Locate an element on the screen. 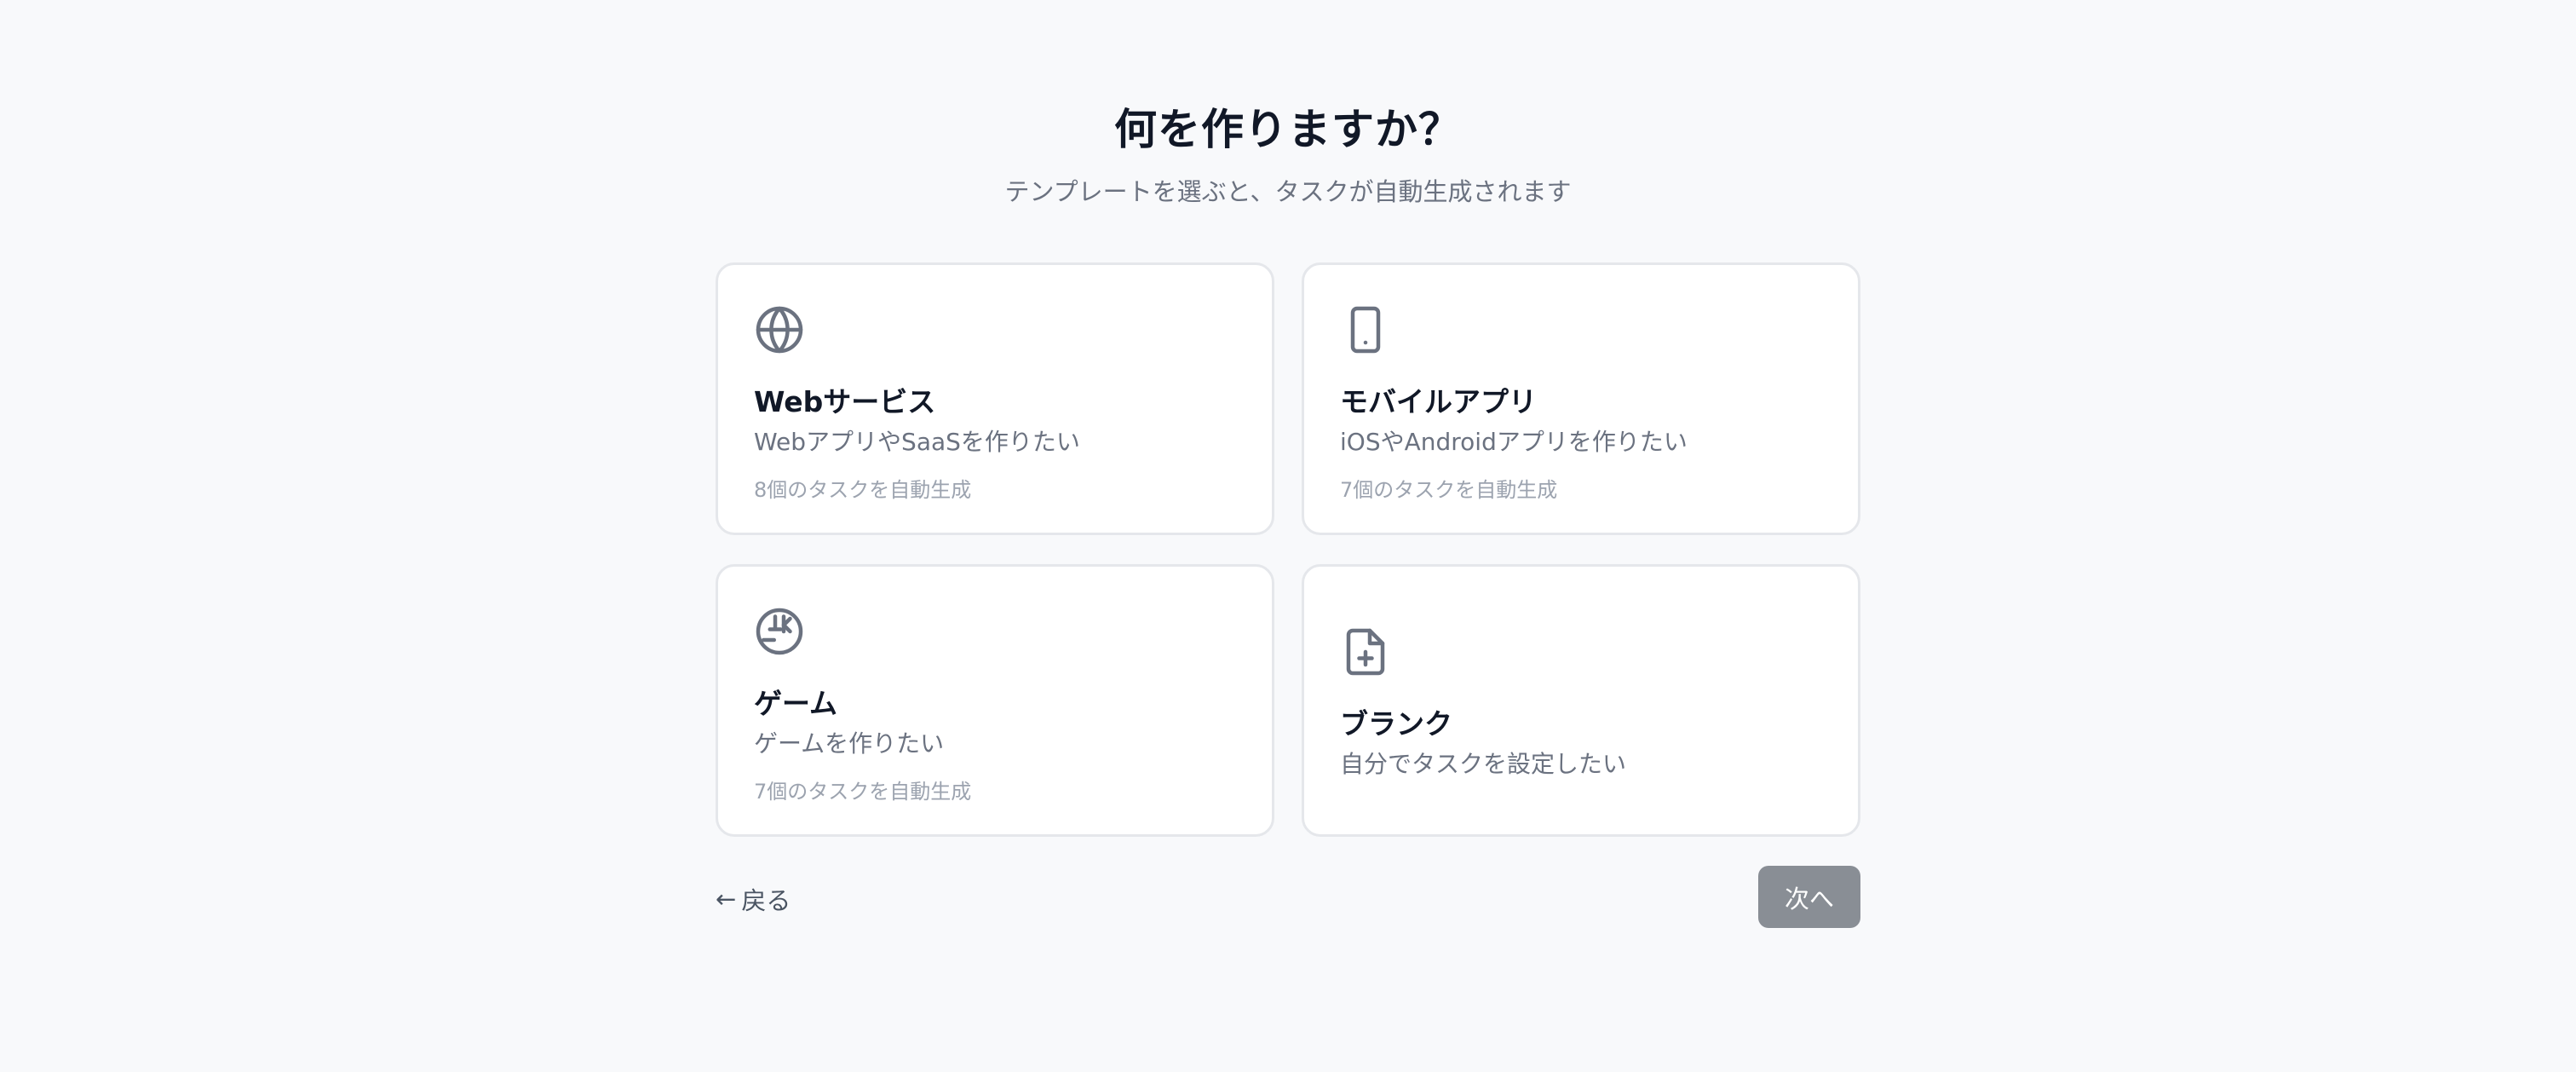  template-card-mobile-app: モバイルアプリ iOSやAndroidアプリを作りたい 7個のタスクを自動生成 is located at coordinates (1581, 398).